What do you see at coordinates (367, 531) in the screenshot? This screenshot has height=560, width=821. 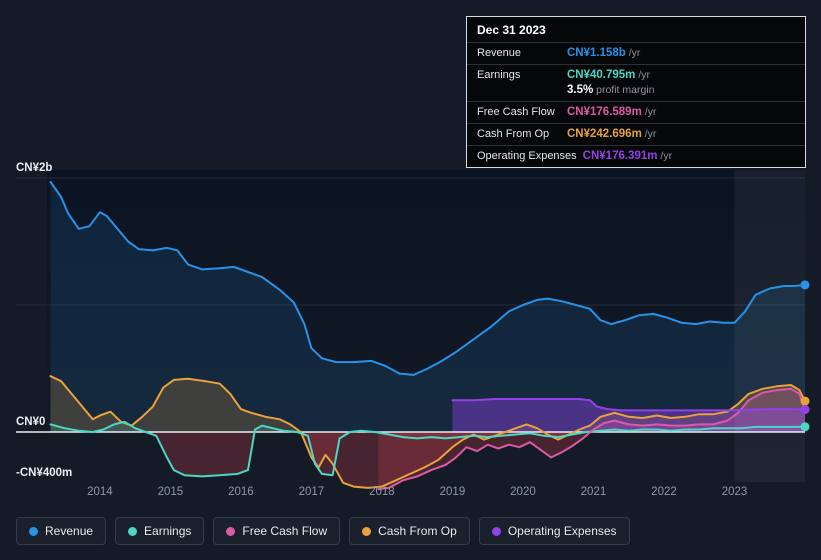 I see `cash-from-op-series-dot-icon` at bounding box center [367, 531].